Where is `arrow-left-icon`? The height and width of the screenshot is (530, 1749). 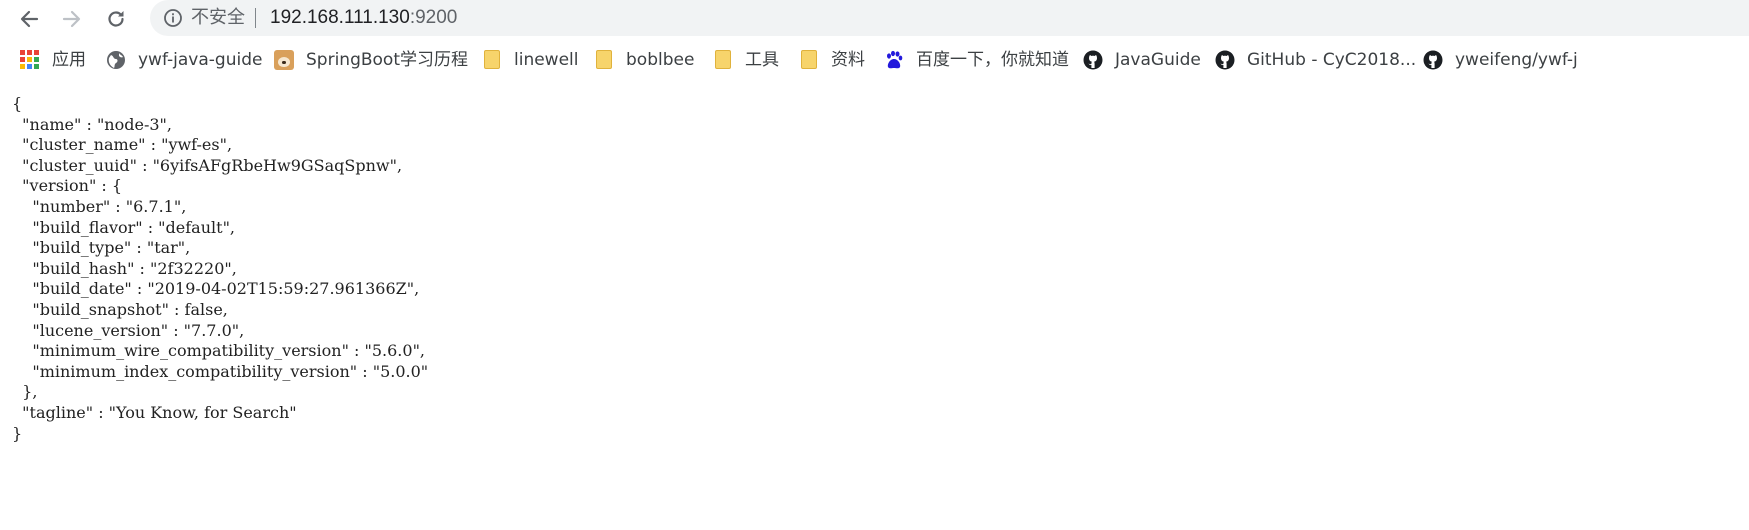
arrow-left-icon is located at coordinates (29, 19).